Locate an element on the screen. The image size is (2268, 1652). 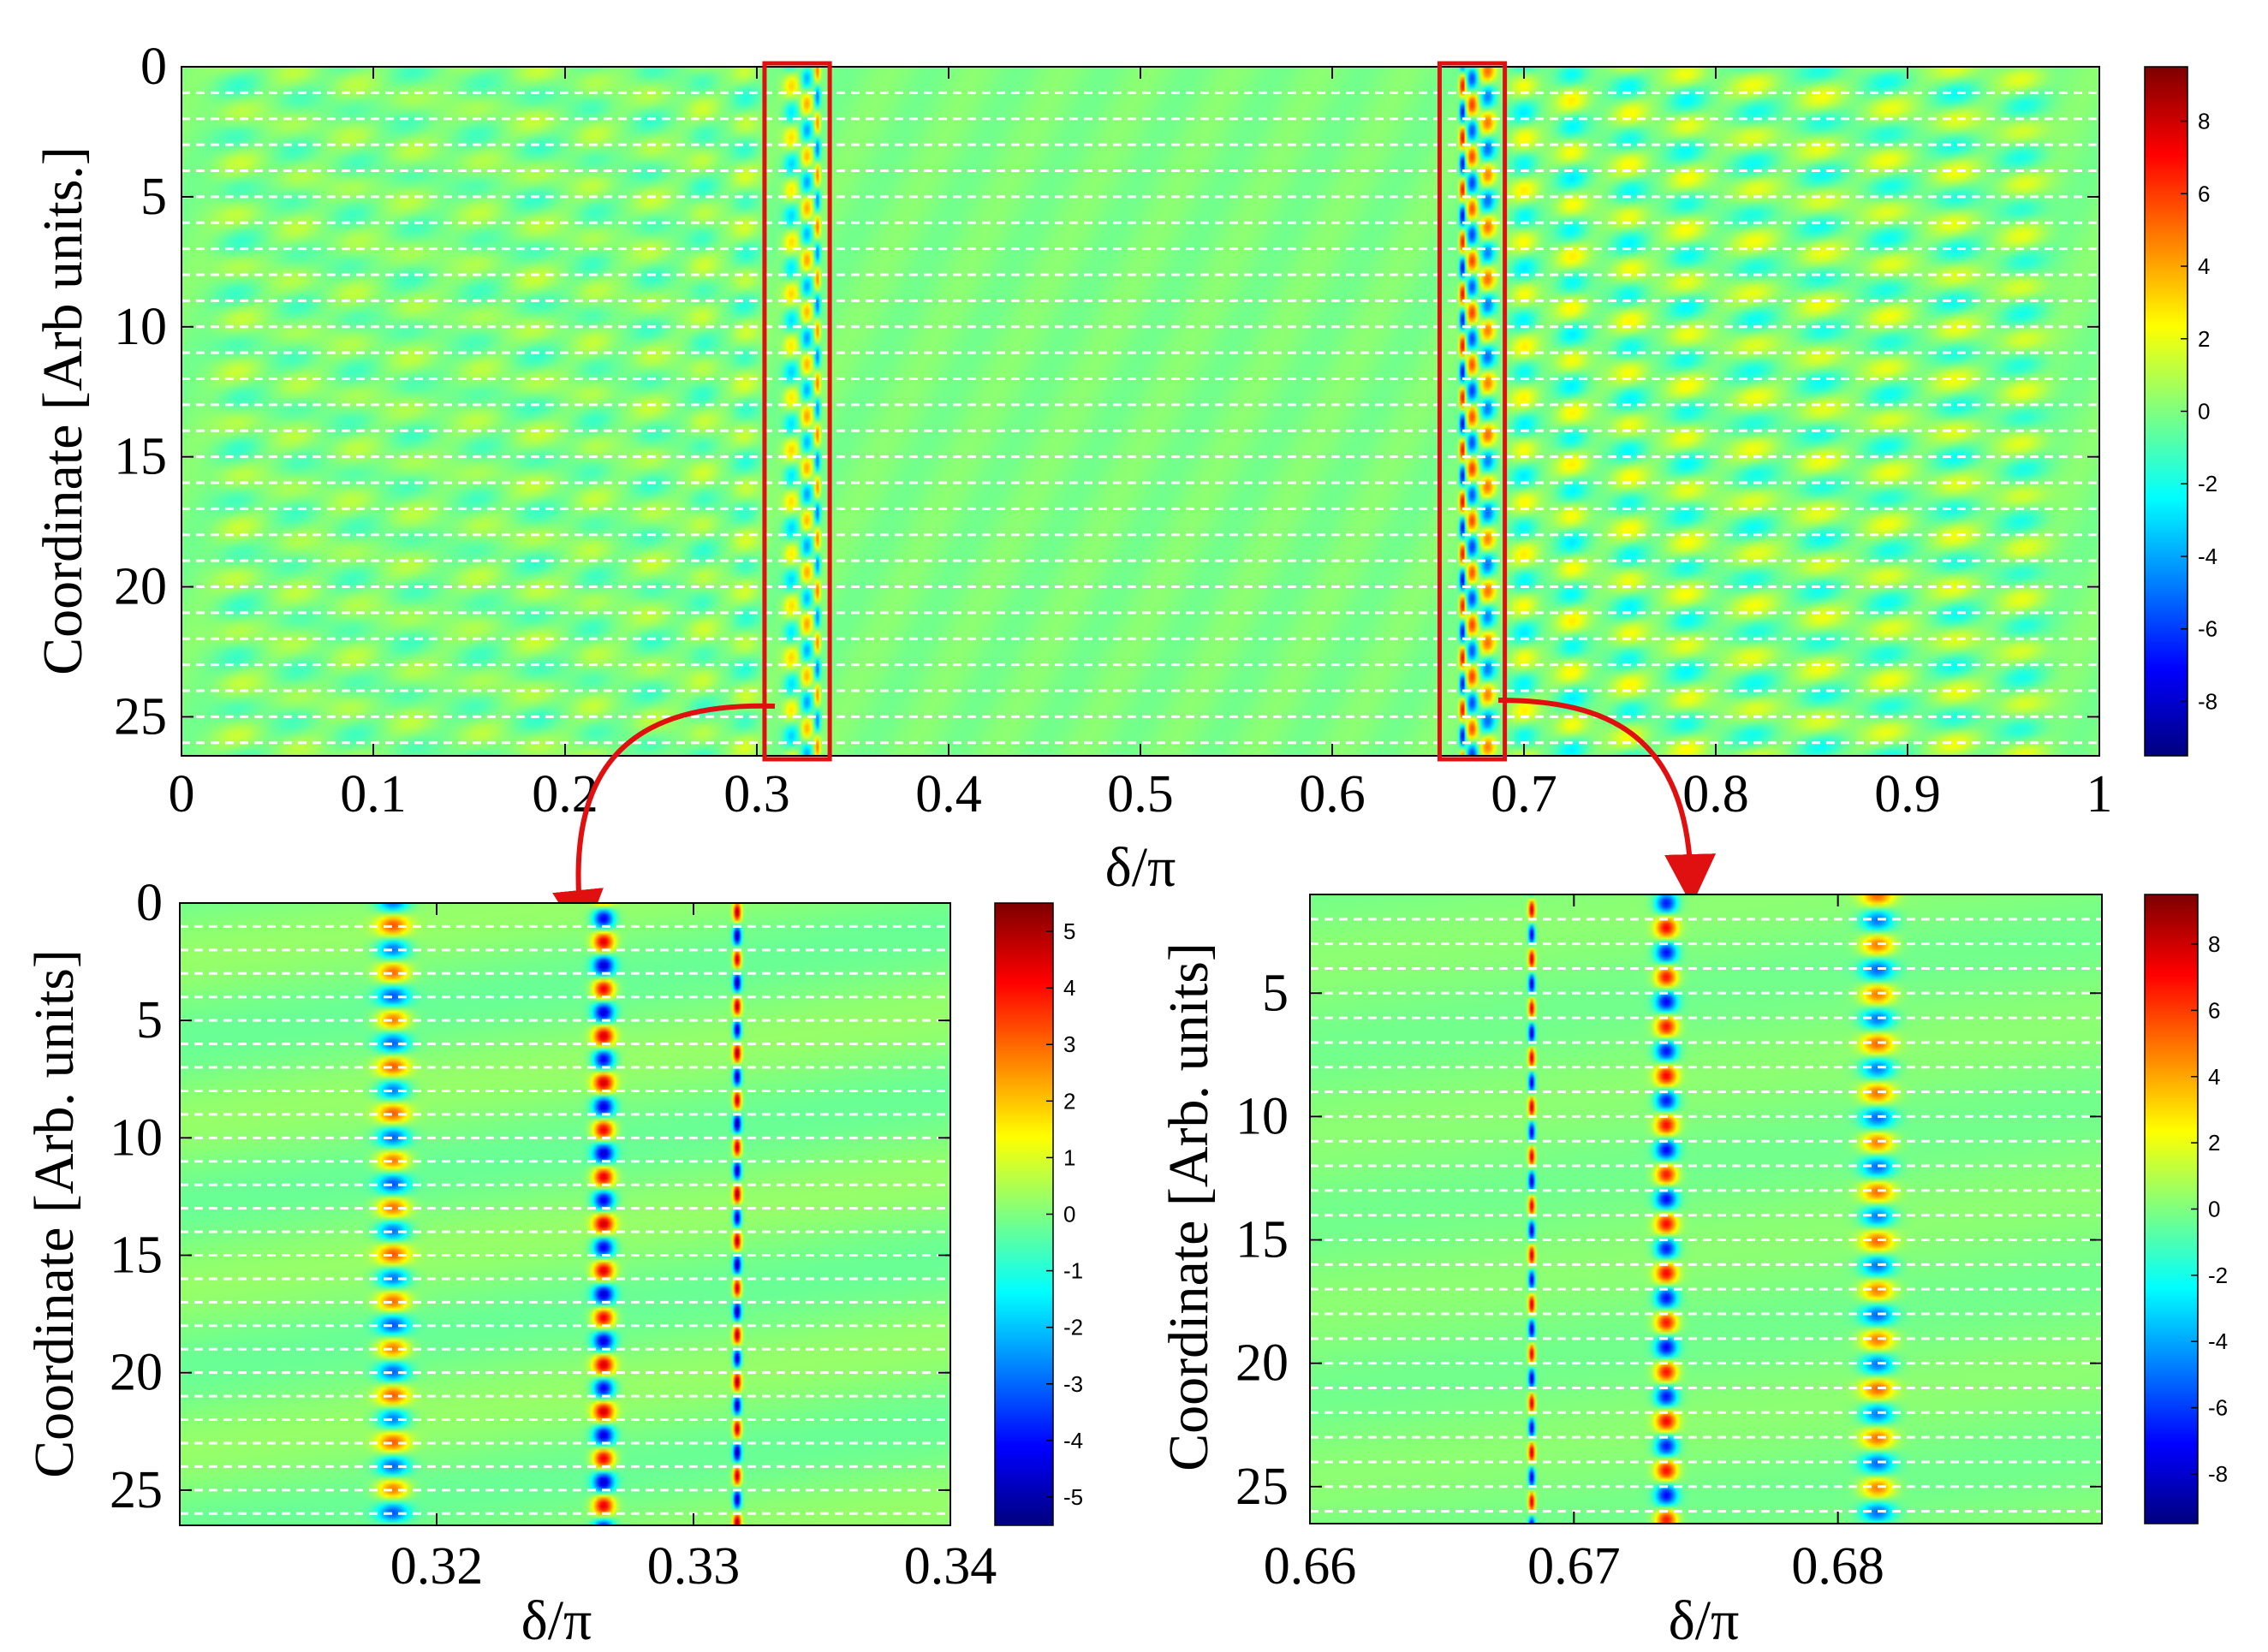
x-tick-label: 0.32 is located at coordinates (437, 1566).